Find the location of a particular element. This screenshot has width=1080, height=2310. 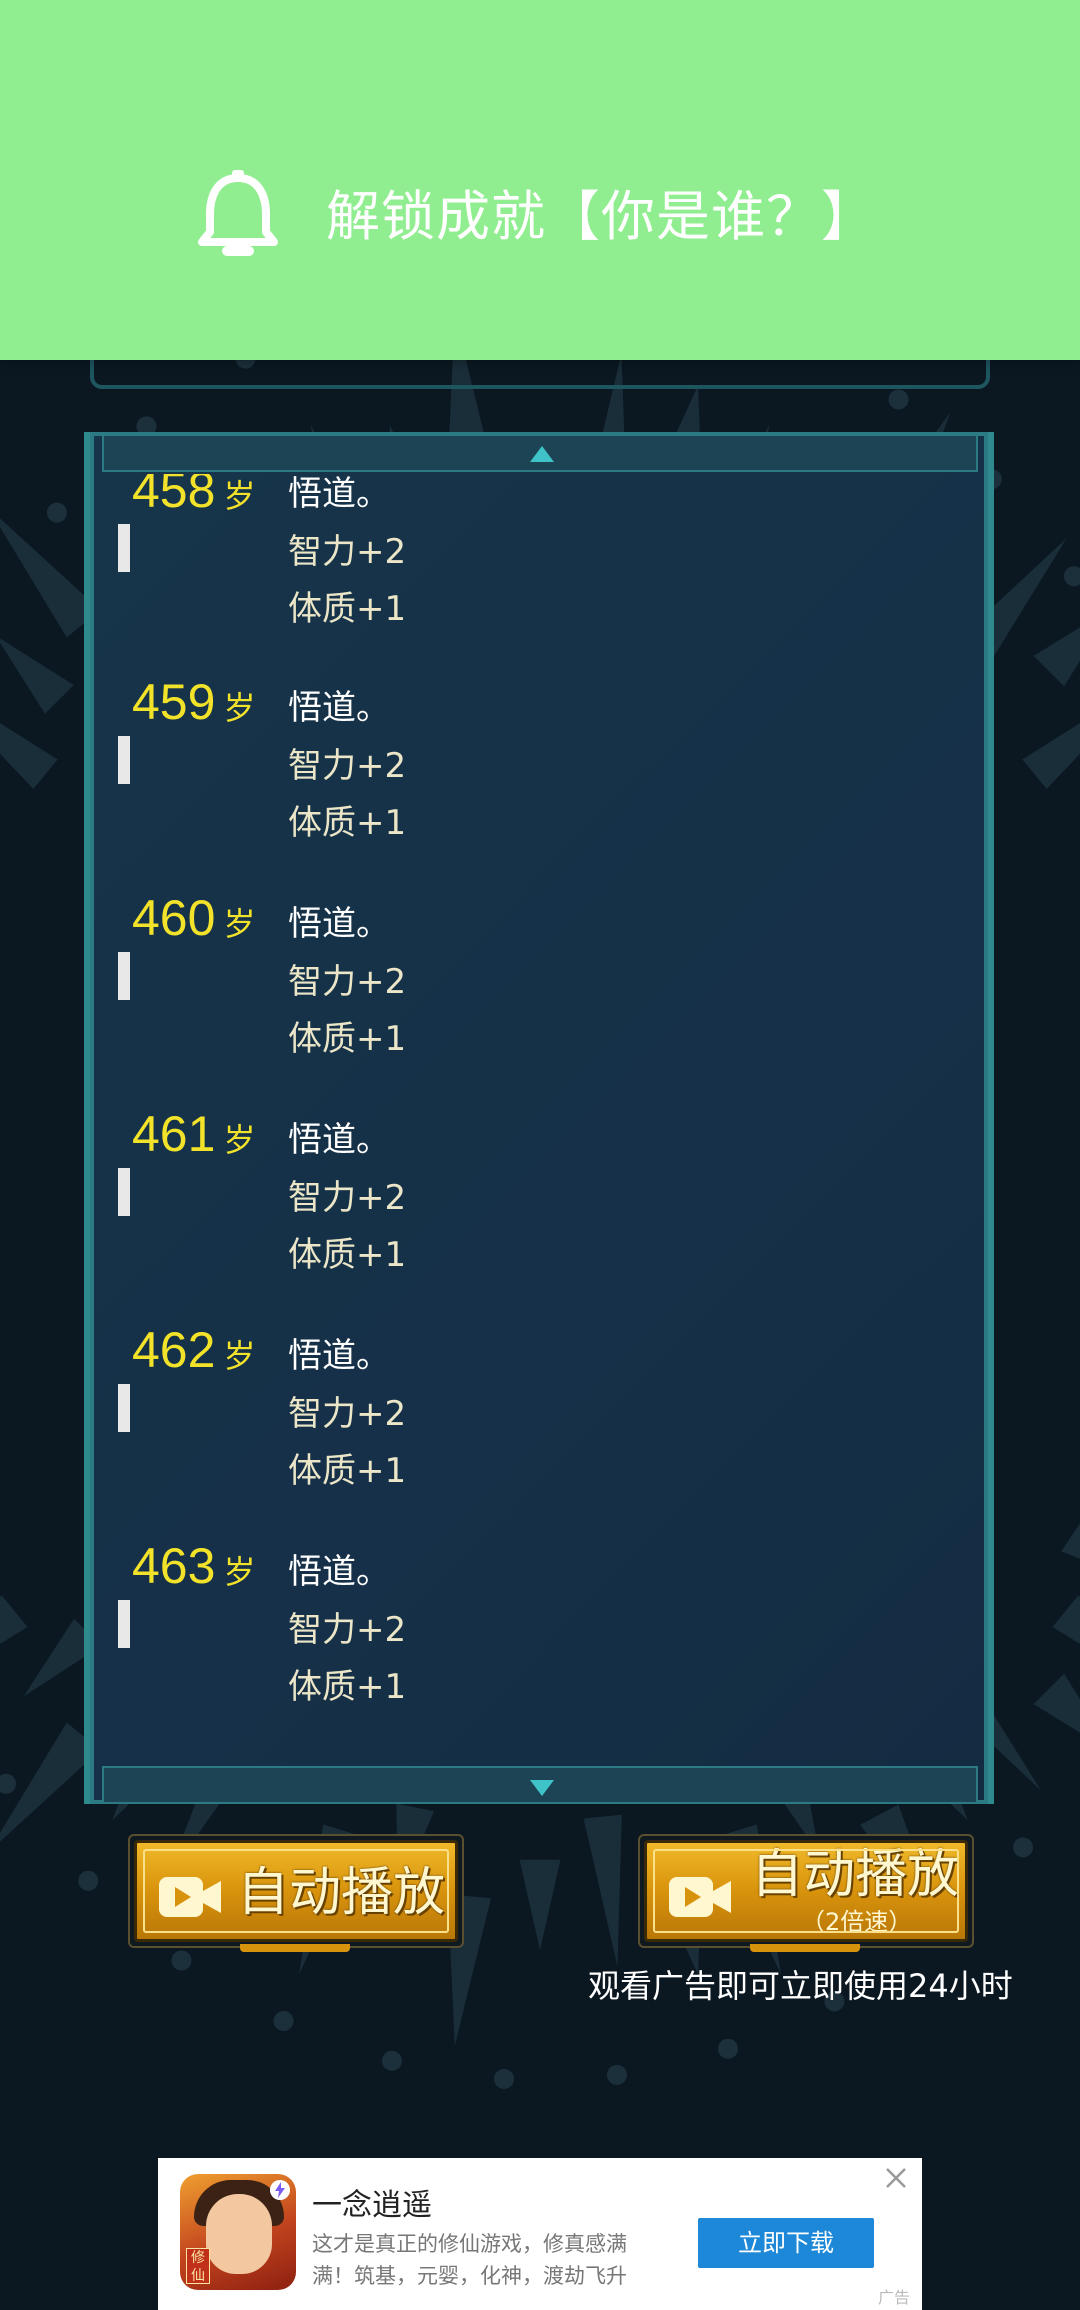

age-value: 460 is located at coordinates (174, 918).